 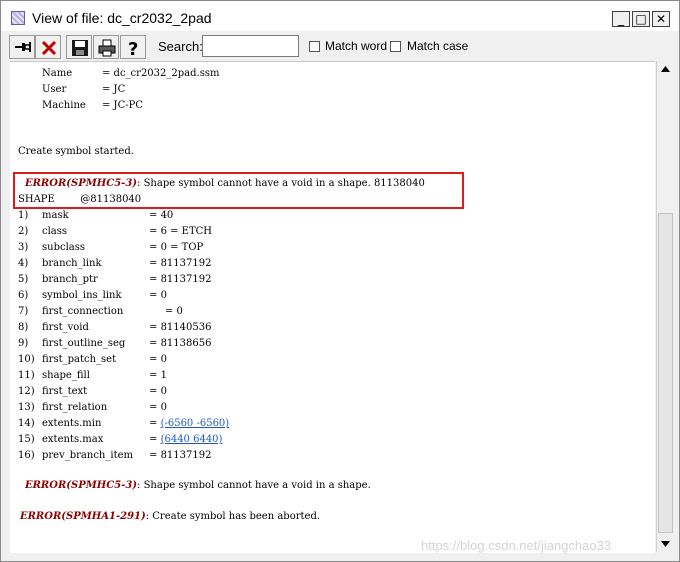 What do you see at coordinates (661, 19) in the screenshot?
I see `close-button: ✕` at bounding box center [661, 19].